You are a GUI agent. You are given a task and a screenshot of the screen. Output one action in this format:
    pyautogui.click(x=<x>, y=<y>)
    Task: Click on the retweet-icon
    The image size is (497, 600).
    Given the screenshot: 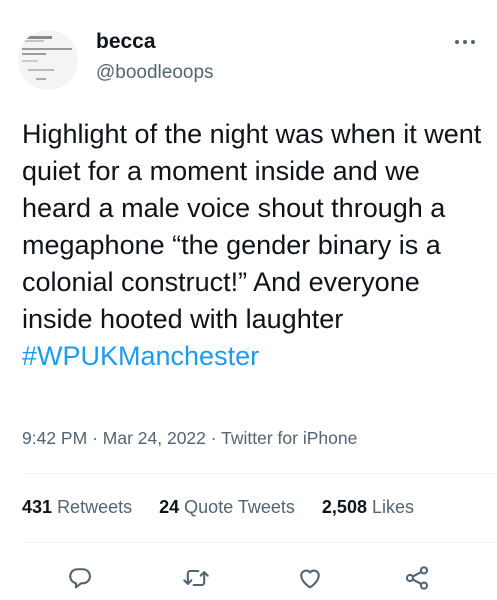 What is the action you would take?
    pyautogui.click(x=196, y=578)
    